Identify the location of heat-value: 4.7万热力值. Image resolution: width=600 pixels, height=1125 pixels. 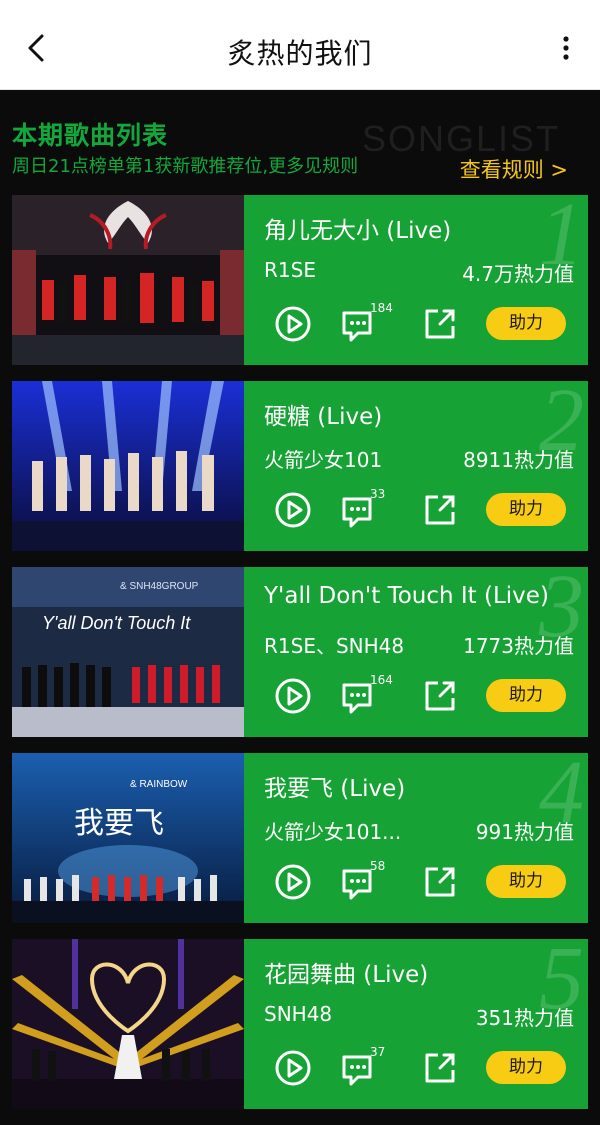
(518, 274).